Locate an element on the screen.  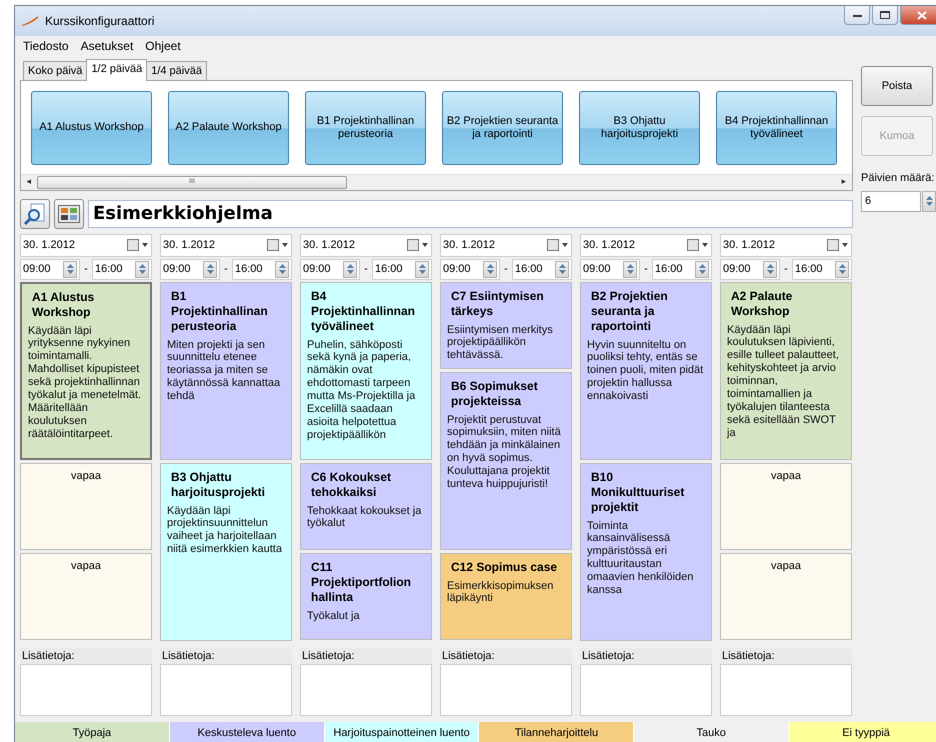
session-card: A1 Alustus Workshop Käydään läpi yrityksenne nykyinen toimintamalli. Mahdolliset kipupisteet sekä projektinhallinnan työkalut ja menetelmät. Määritellään koulutuksen räätälöintitarpeet. is located at coordinates (86, 371).